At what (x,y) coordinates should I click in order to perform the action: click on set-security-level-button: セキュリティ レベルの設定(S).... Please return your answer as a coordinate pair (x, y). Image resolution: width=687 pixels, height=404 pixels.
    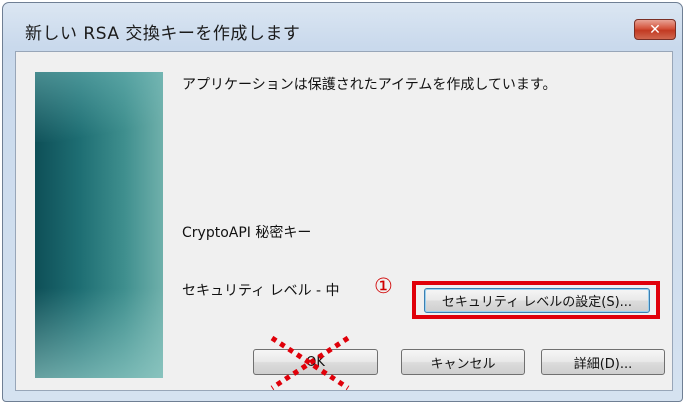
    Looking at the image, I should click on (537, 300).